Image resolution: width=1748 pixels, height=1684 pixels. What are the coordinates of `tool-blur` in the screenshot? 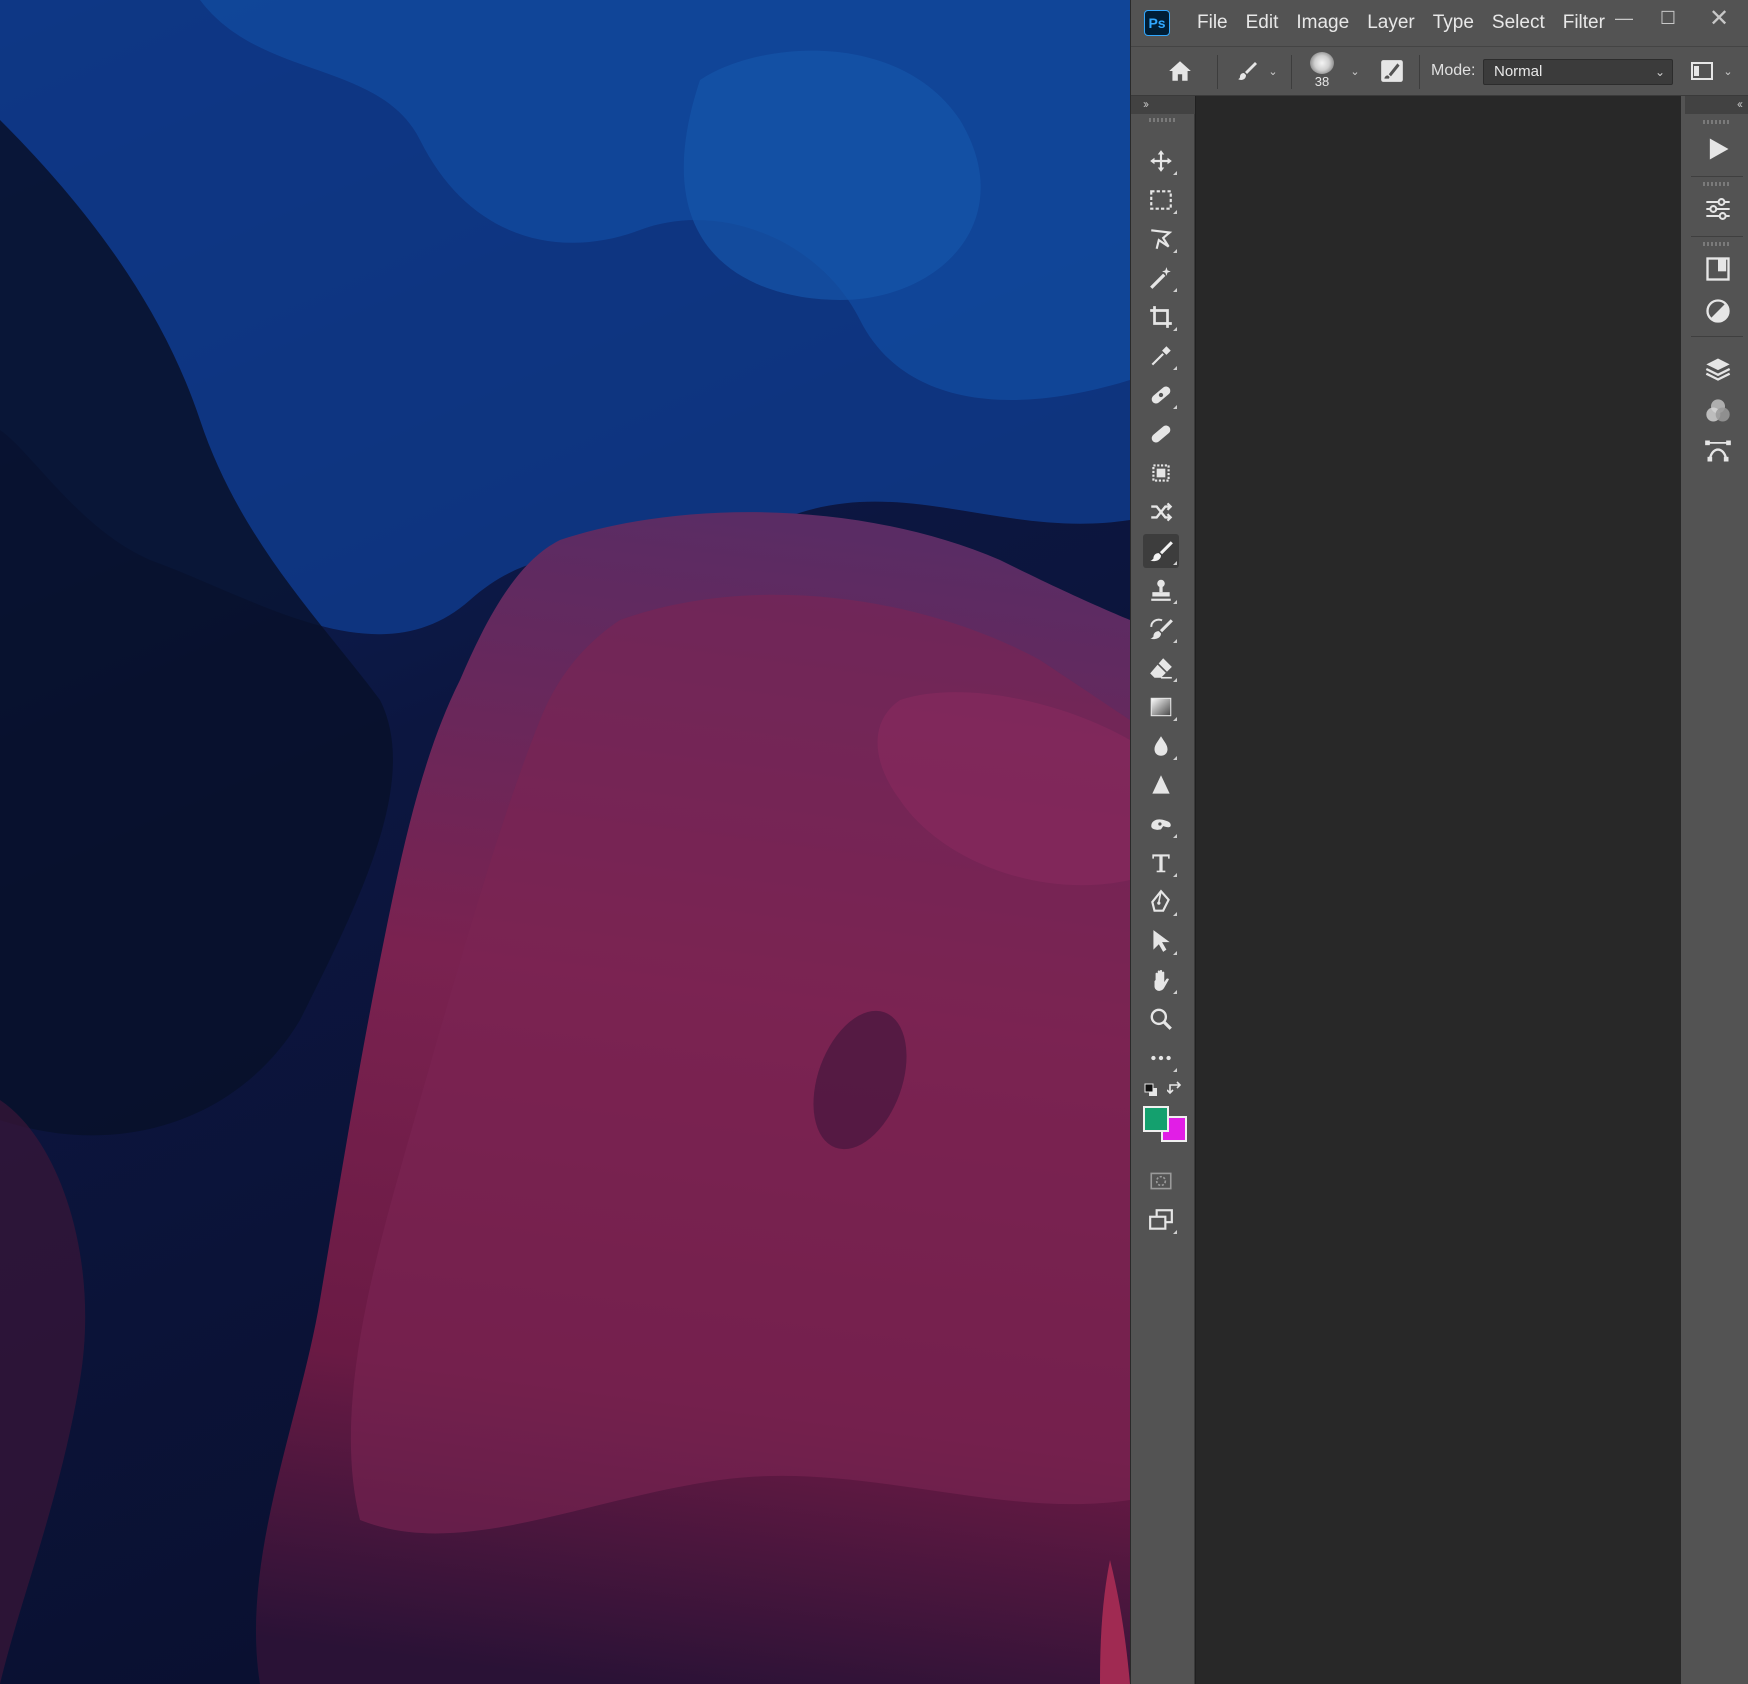 It's located at (1161, 746).